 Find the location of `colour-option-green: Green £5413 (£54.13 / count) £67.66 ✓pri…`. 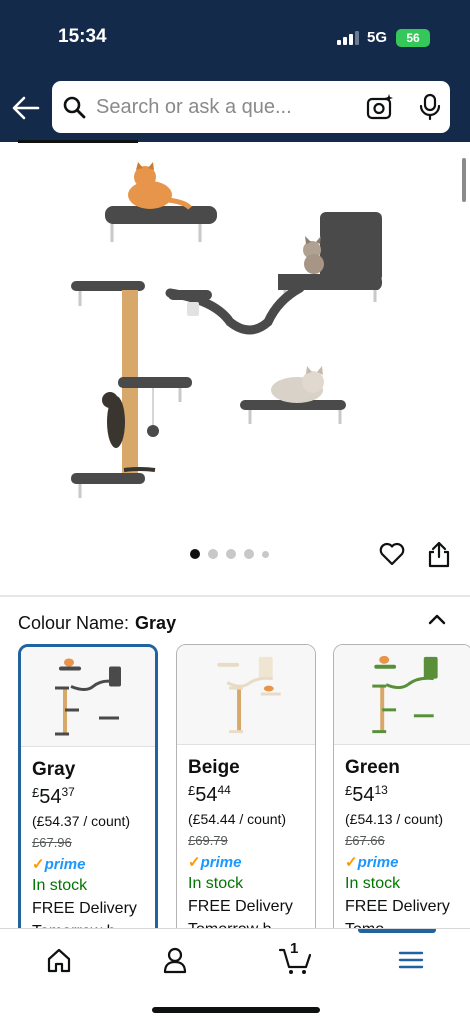

colour-option-green: Green £5413 (£54.13 / count) £67.66 ✓pri… is located at coordinates (401, 794).